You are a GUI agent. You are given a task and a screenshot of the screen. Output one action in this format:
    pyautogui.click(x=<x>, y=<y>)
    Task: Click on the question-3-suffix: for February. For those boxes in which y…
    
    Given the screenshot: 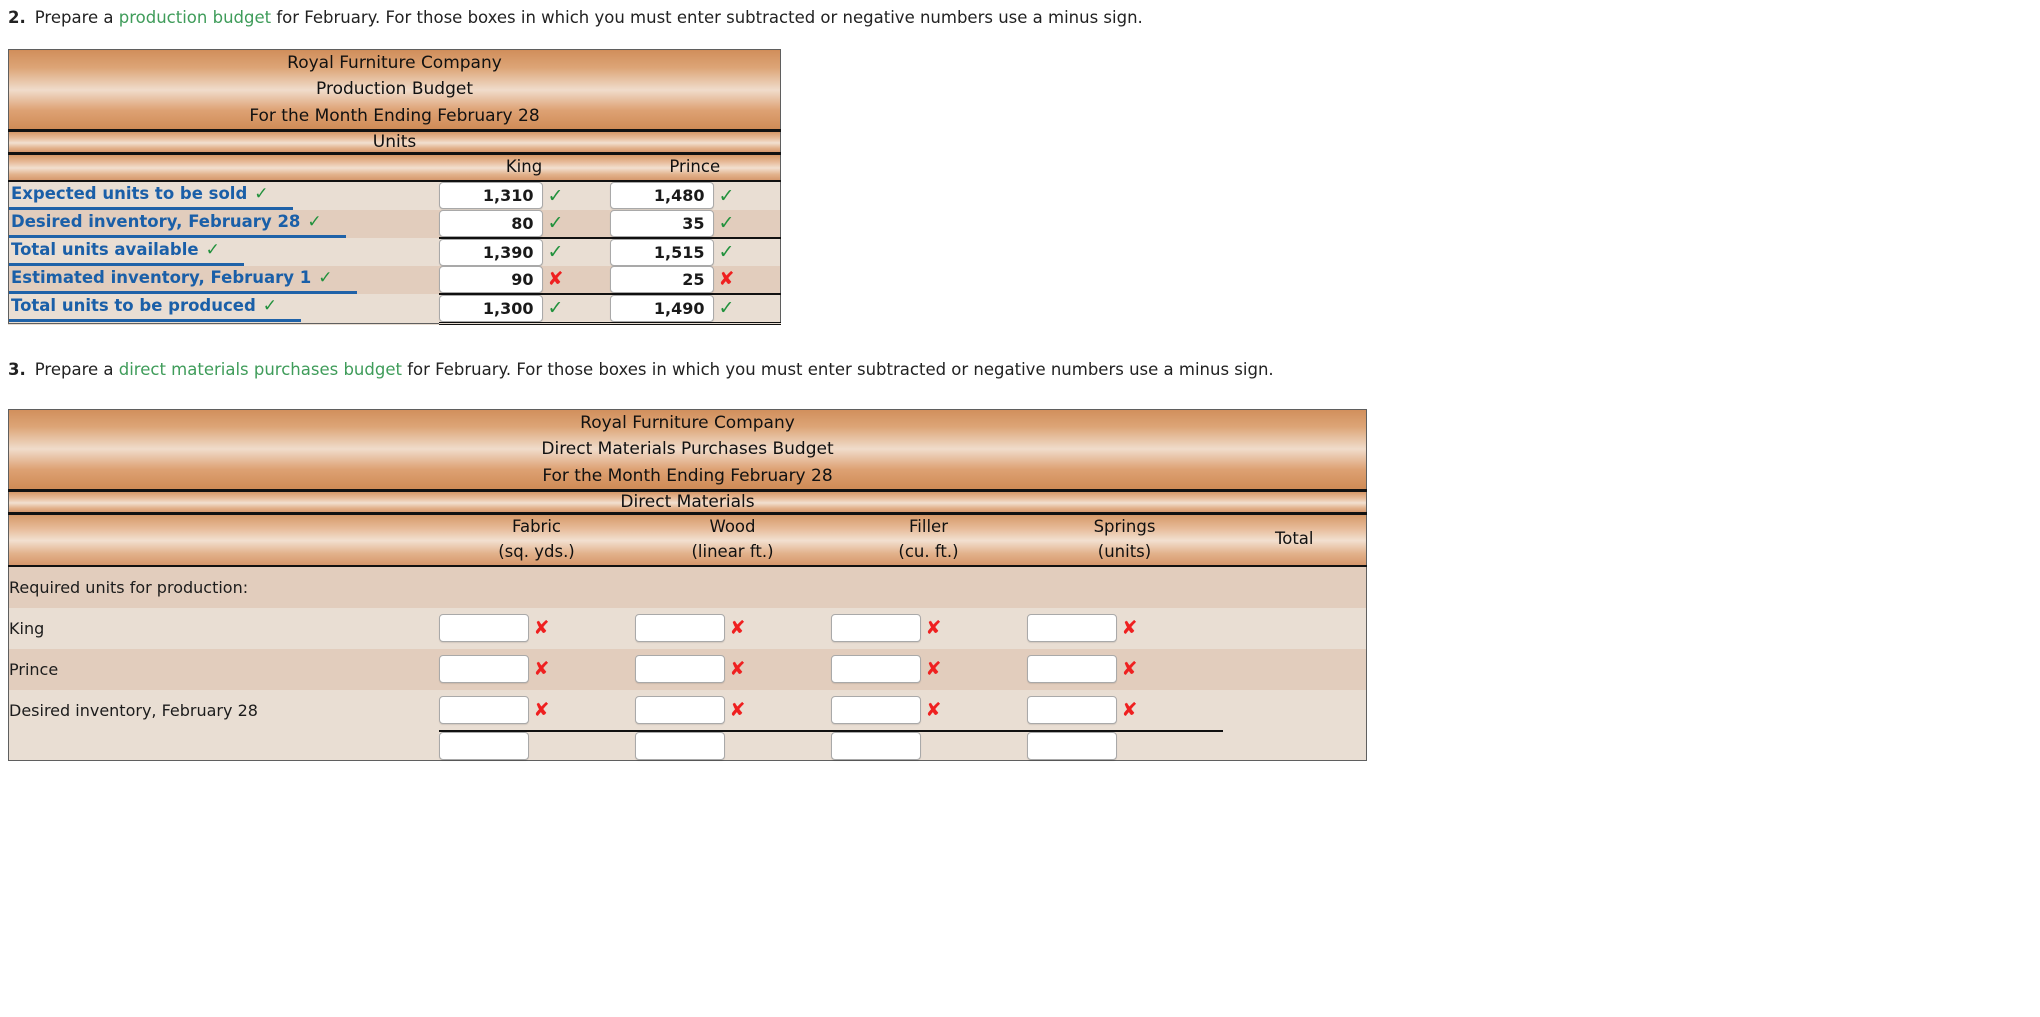 What is the action you would take?
    pyautogui.click(x=837, y=369)
    